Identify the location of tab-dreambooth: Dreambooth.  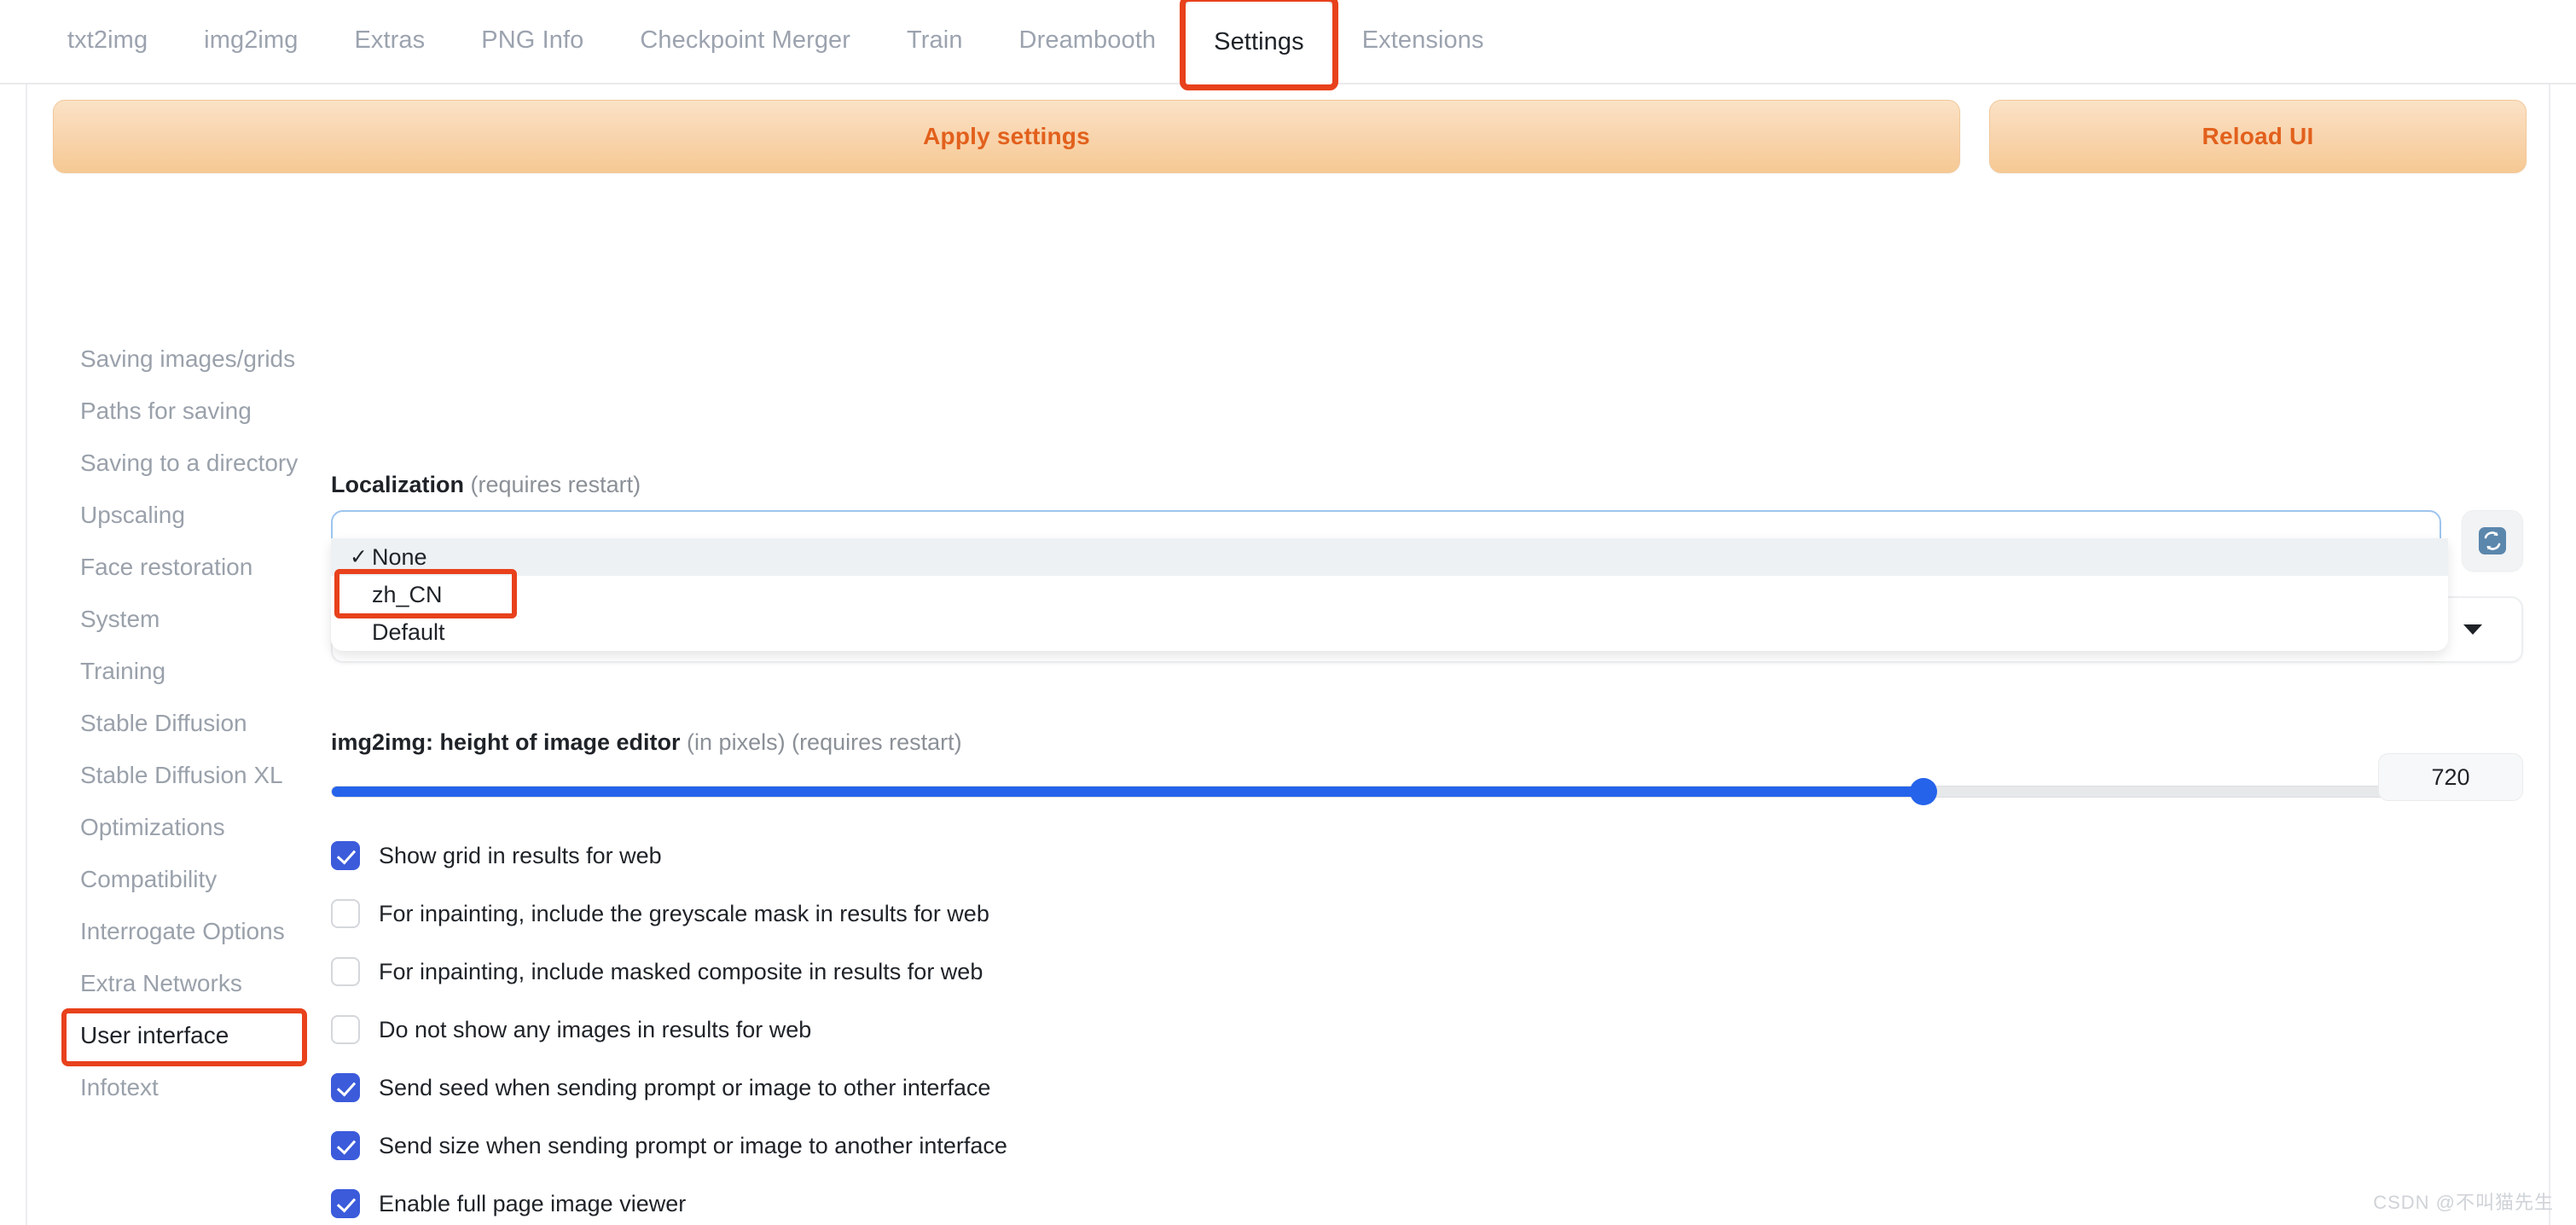
(1088, 40).